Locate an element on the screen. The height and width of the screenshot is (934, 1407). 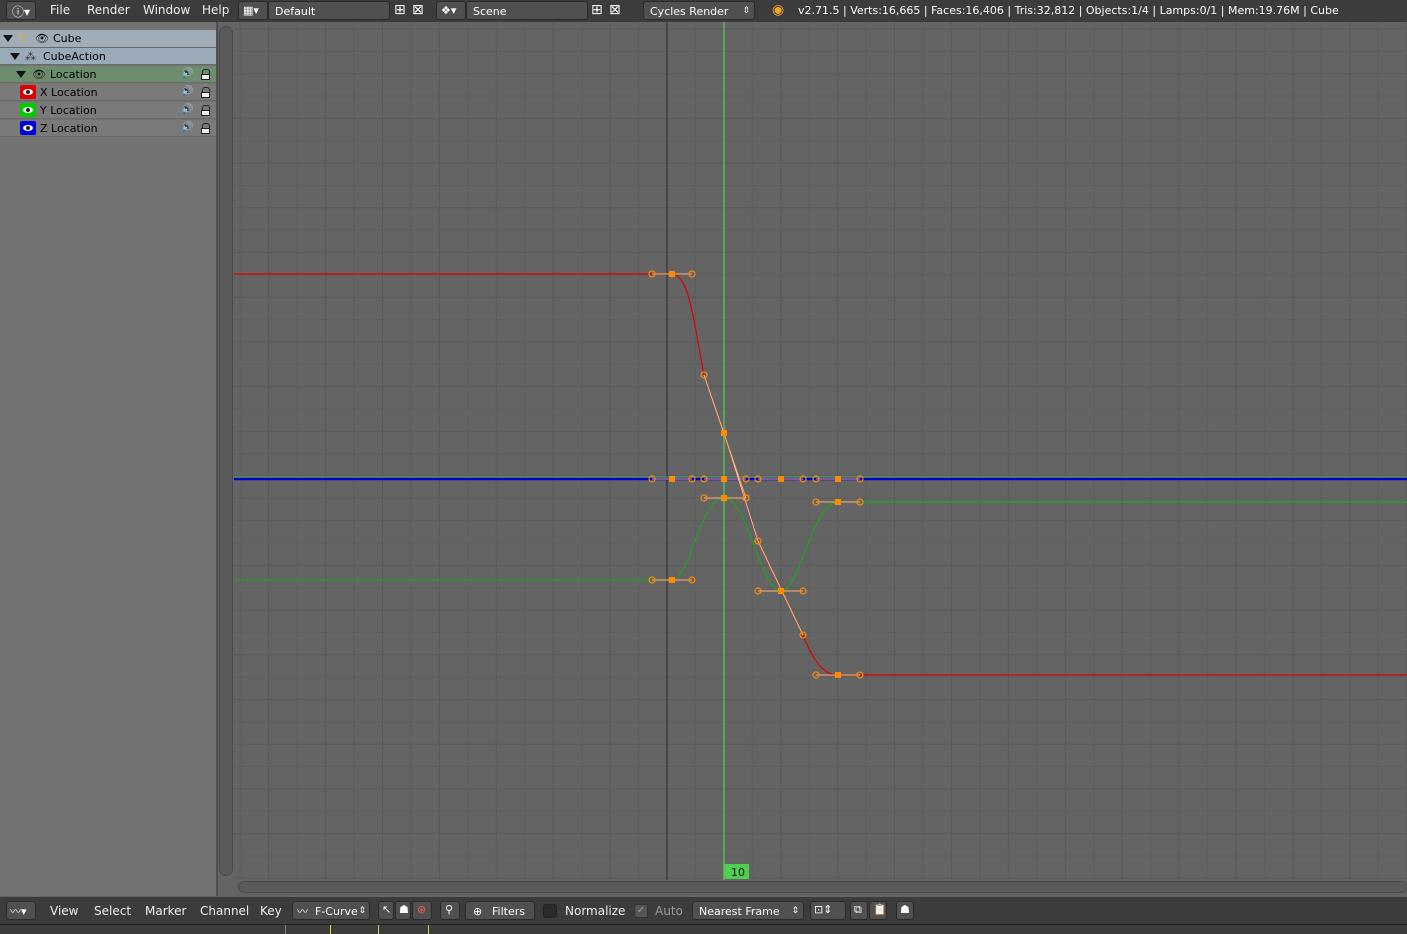
fcurve-y-location is located at coordinates (820, 544).